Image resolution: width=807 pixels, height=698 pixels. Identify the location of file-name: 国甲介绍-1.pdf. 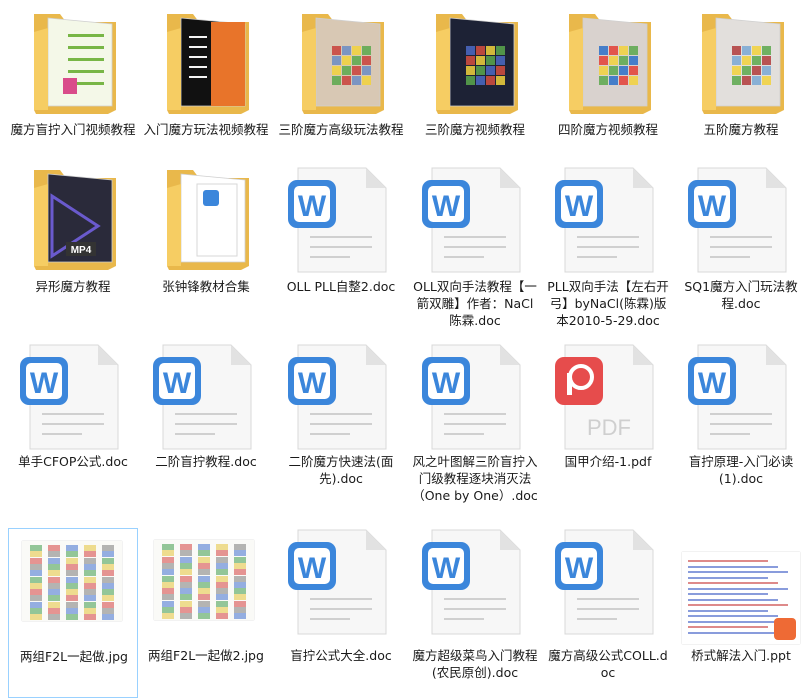
(608, 461).